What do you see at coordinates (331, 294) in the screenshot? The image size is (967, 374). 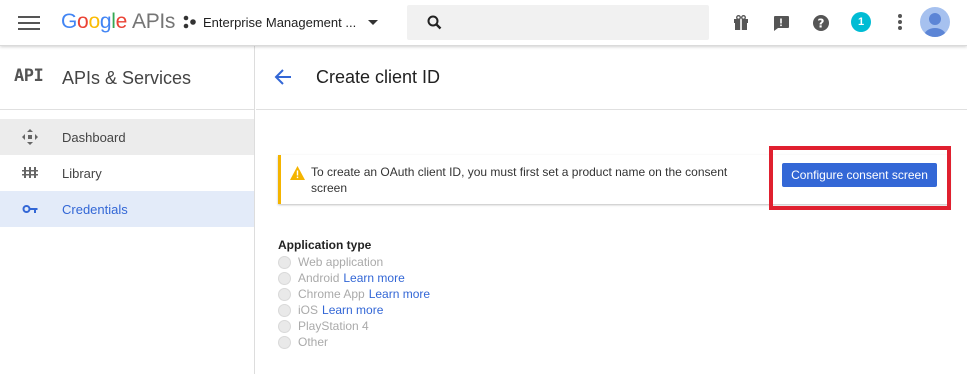 I see `option-label: Chrome App` at bounding box center [331, 294].